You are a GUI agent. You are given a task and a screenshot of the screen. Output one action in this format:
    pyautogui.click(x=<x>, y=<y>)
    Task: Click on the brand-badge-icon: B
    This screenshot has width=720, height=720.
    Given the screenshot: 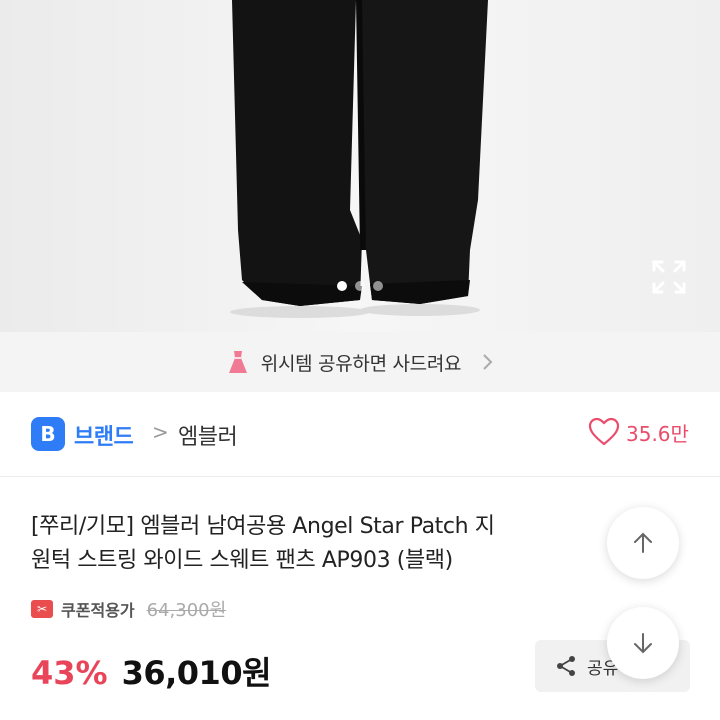 What is the action you would take?
    pyautogui.click(x=48, y=434)
    